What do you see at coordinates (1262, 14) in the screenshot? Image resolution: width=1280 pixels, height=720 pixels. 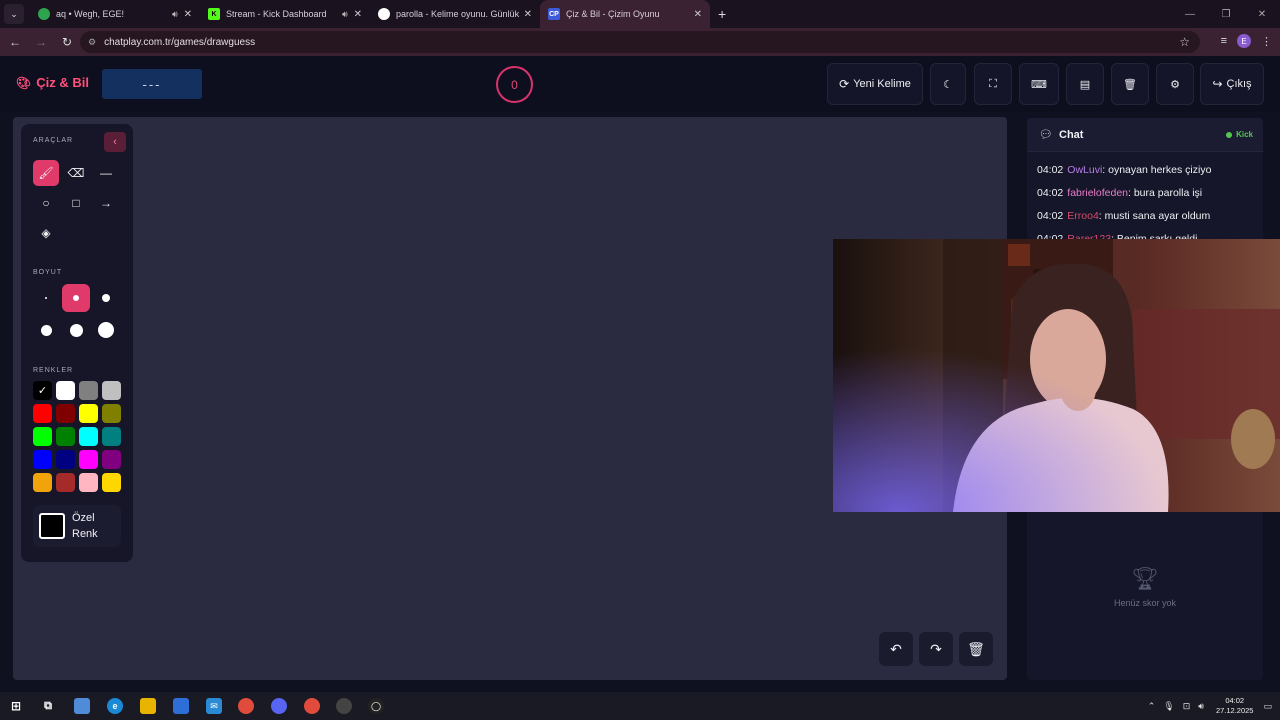 I see `close-window-icon: ✕` at bounding box center [1262, 14].